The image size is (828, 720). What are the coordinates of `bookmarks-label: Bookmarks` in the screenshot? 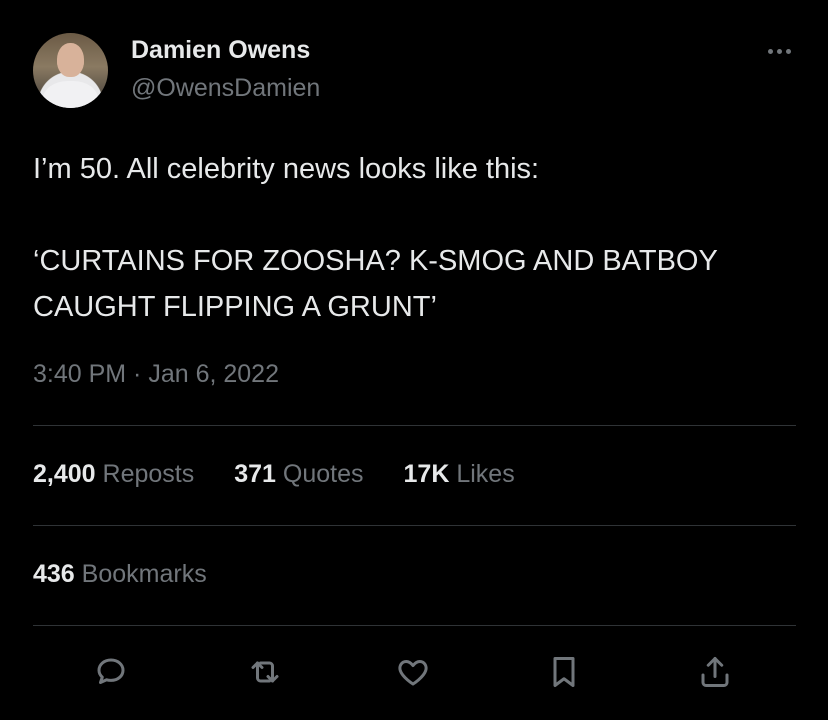 It's located at (144, 574).